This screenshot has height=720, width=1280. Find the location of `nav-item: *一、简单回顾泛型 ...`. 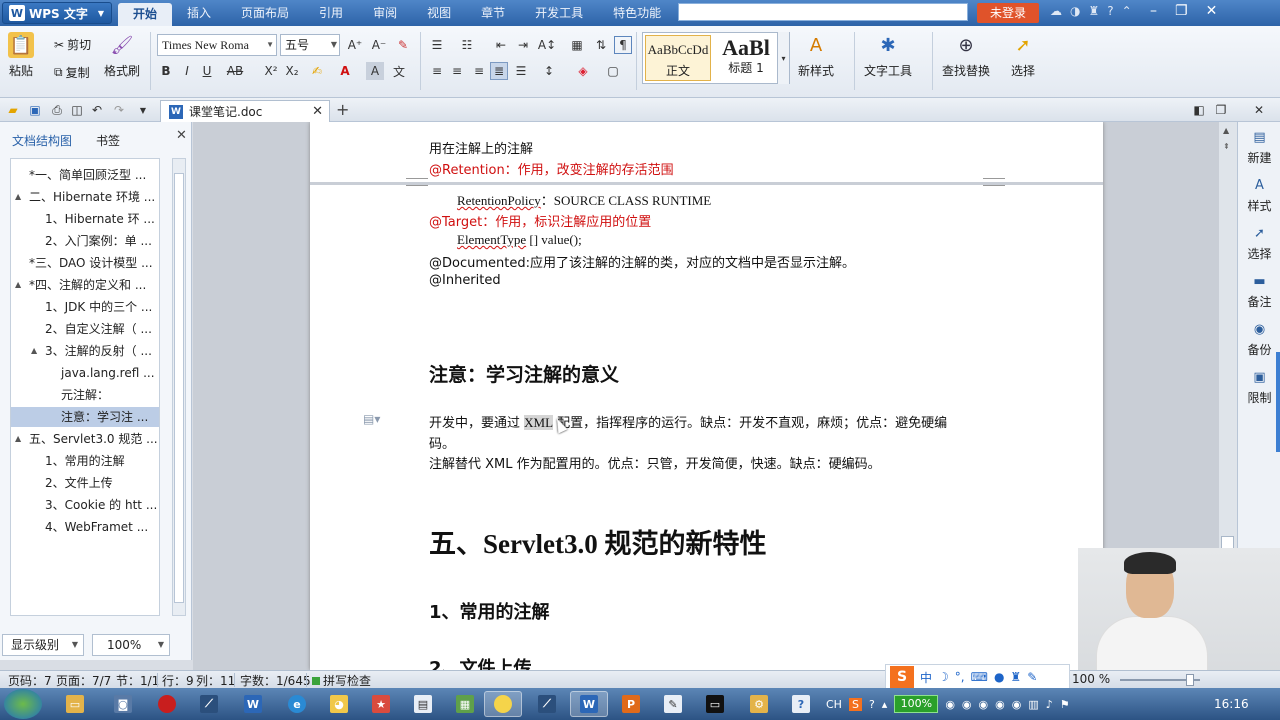

nav-item: *一、简单回顾泛型 ... is located at coordinates (85, 175).